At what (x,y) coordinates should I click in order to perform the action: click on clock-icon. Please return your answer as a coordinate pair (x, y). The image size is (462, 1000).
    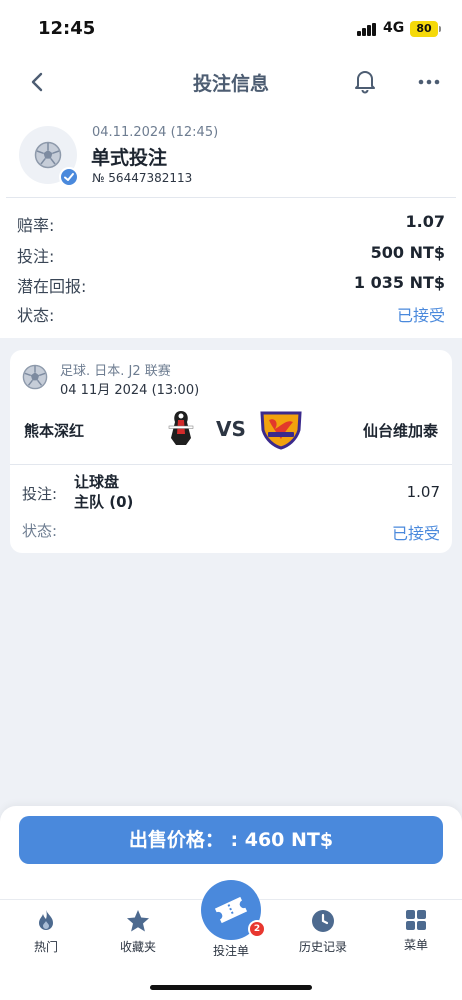
    Looking at the image, I should click on (323, 921).